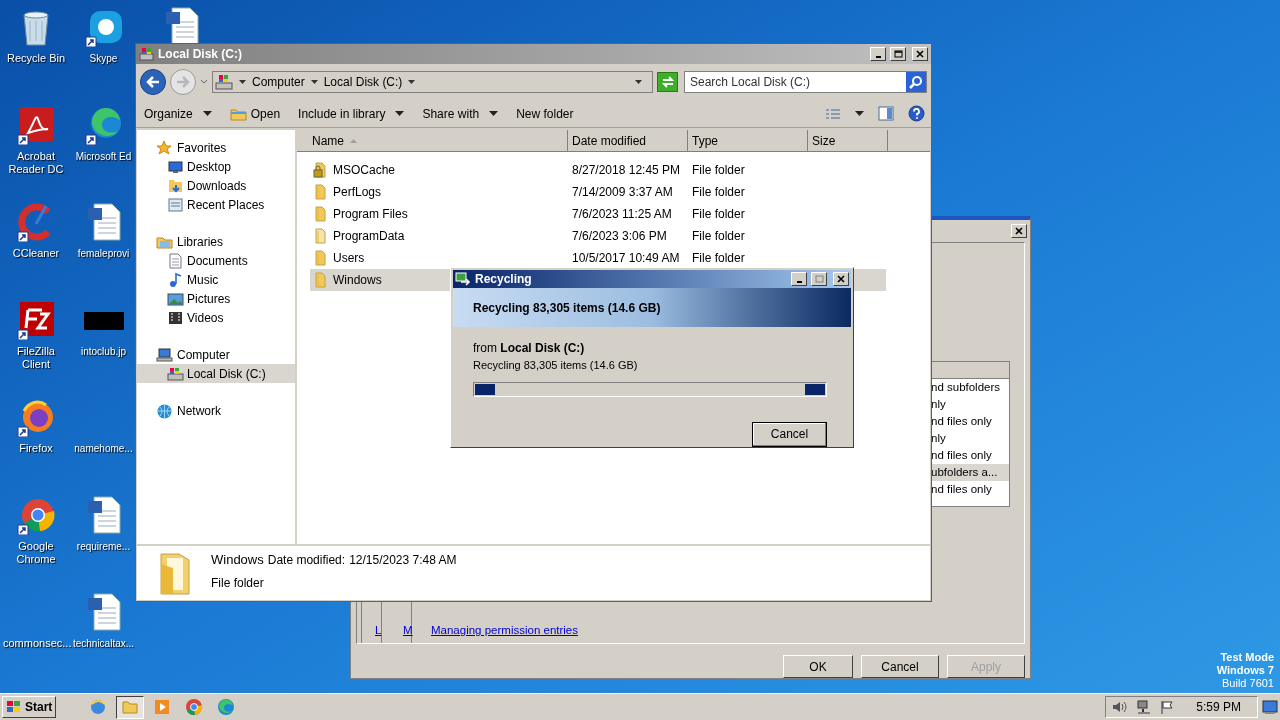 Image resolution: width=1280 pixels, height=720 pixels. Describe the element at coordinates (463, 279) in the screenshot. I see `recycle-progress-icon` at that location.